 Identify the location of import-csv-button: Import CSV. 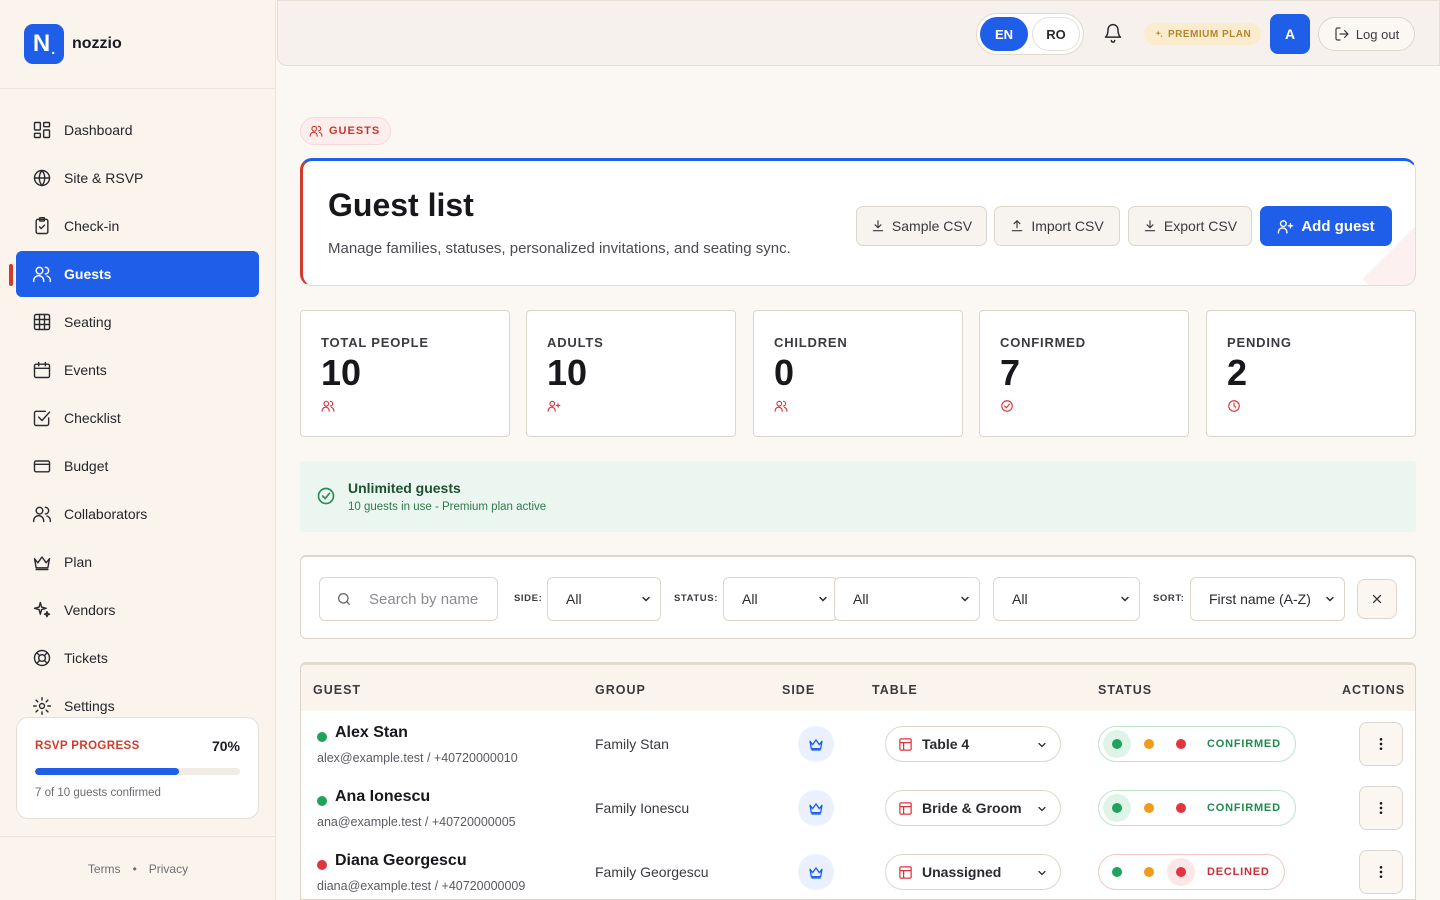
(1057, 226).